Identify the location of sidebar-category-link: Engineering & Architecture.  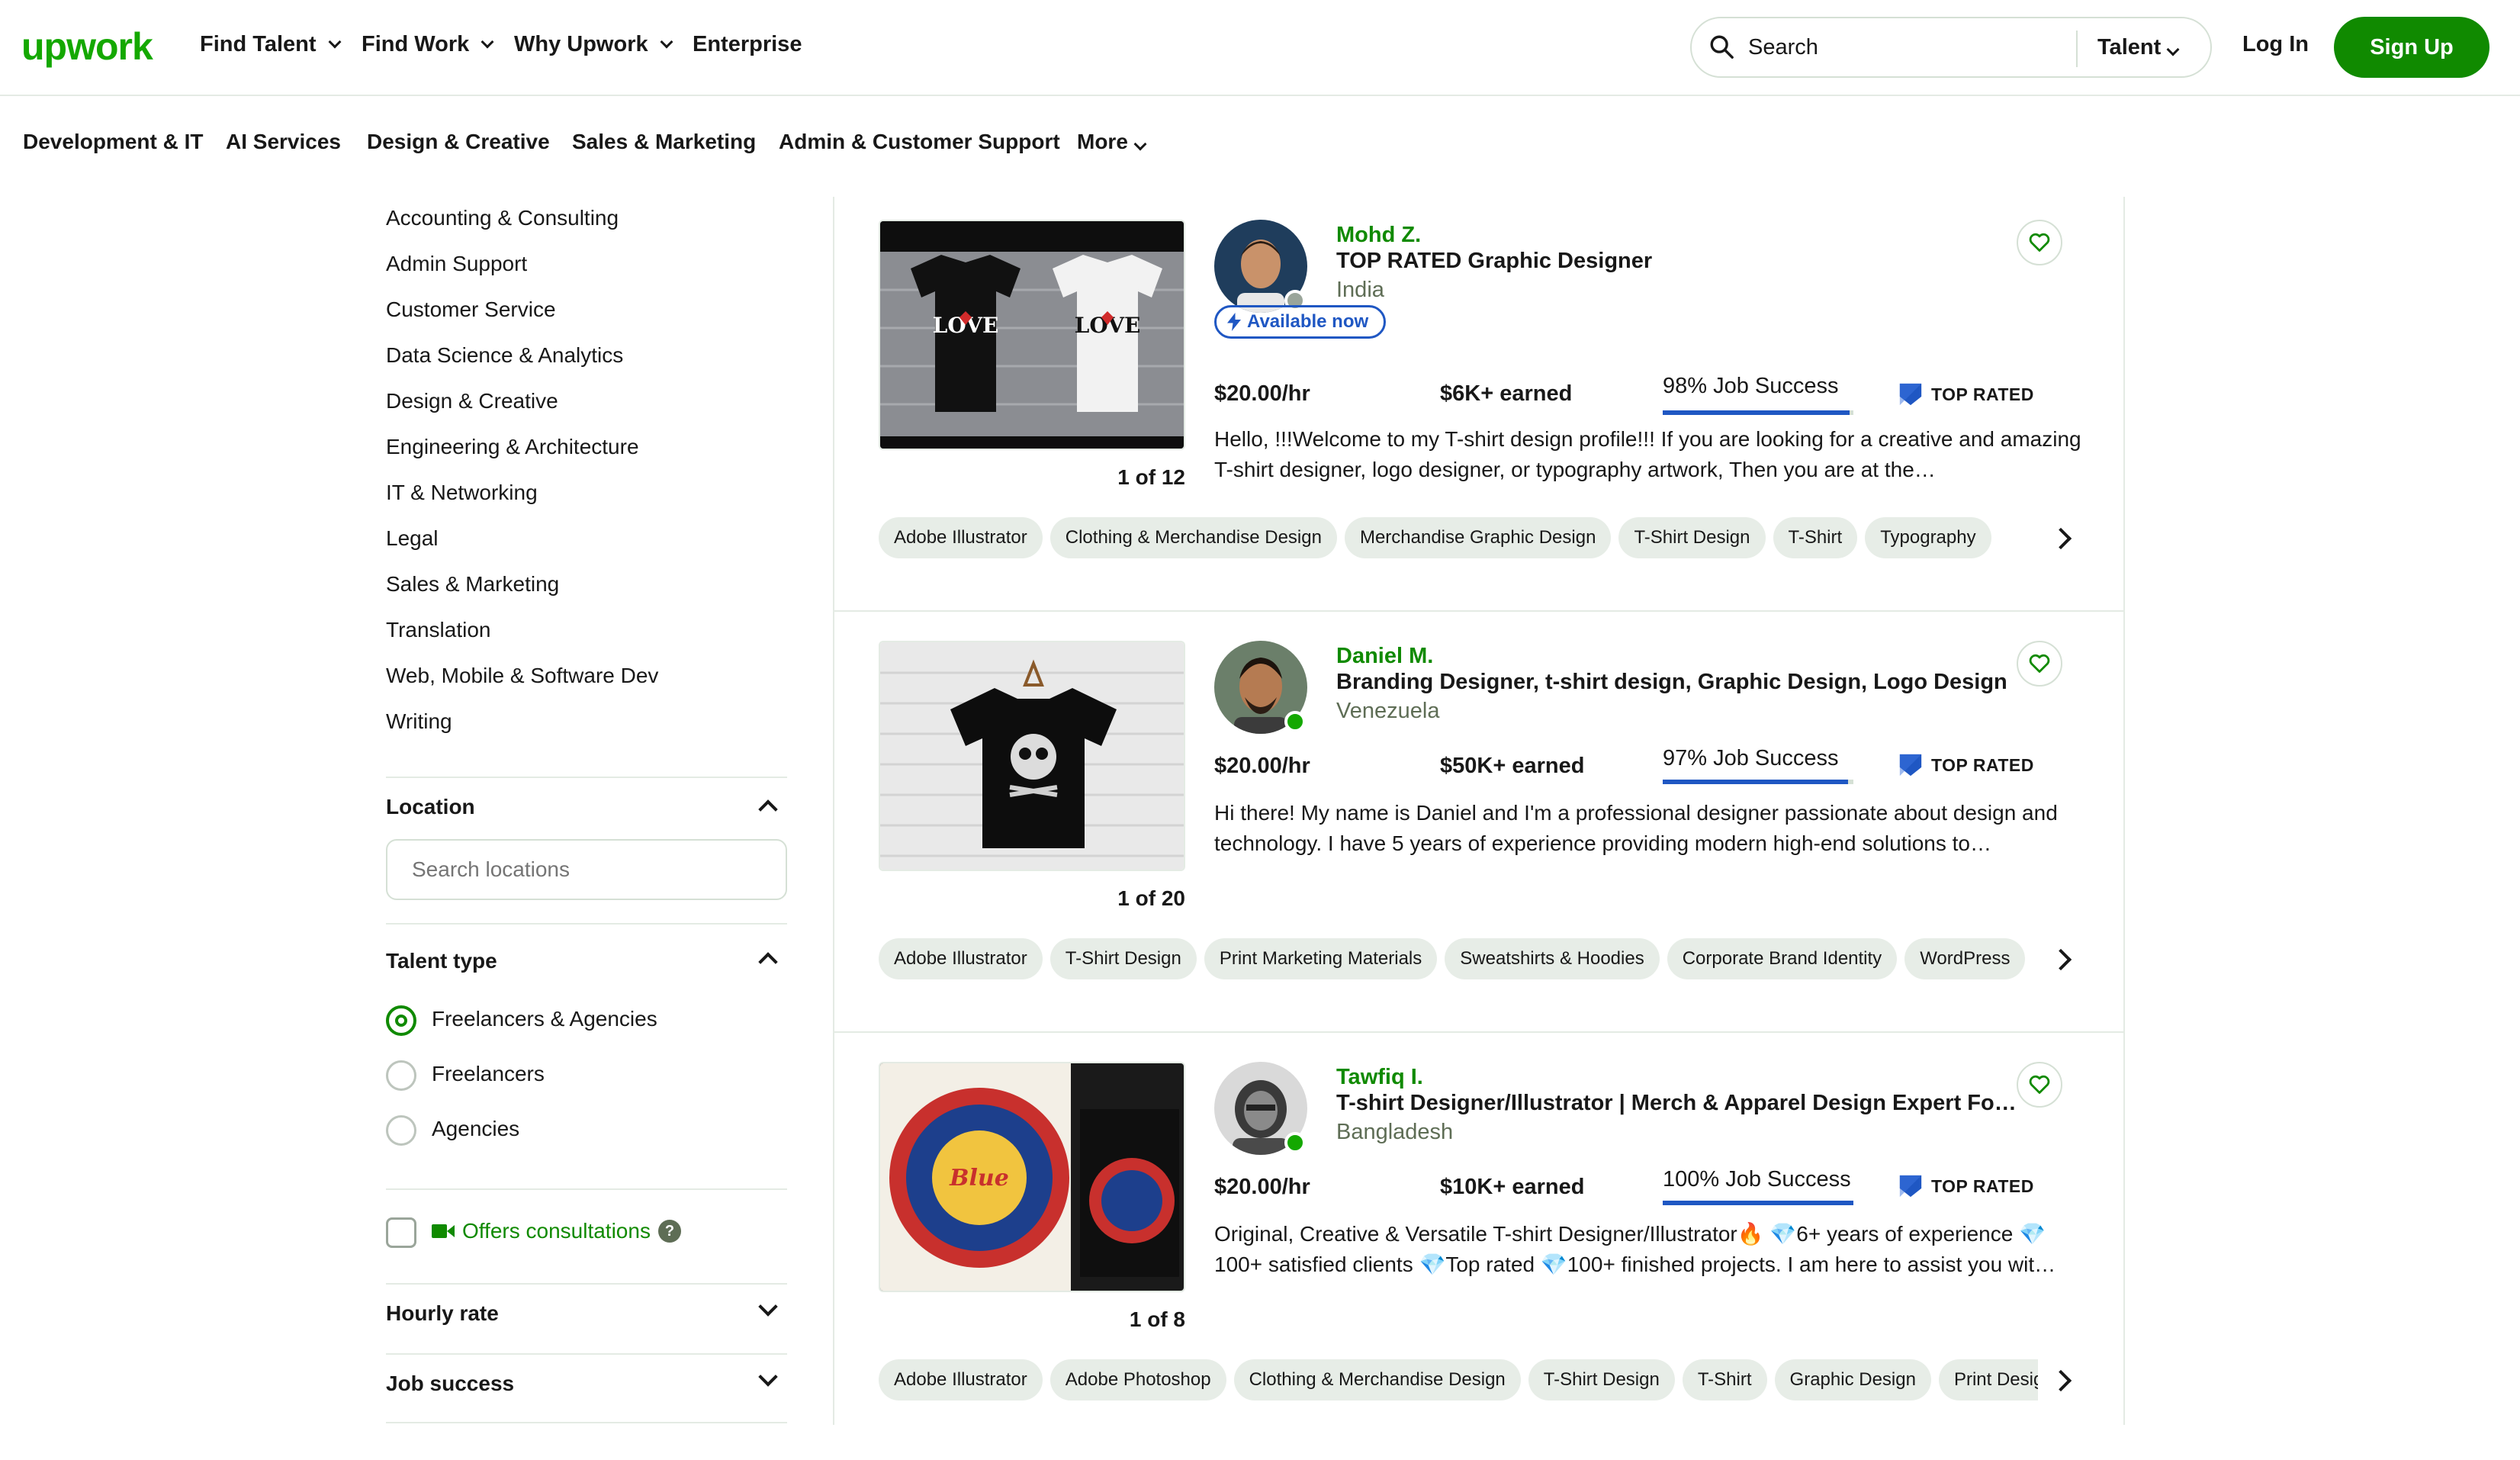
(512, 447).